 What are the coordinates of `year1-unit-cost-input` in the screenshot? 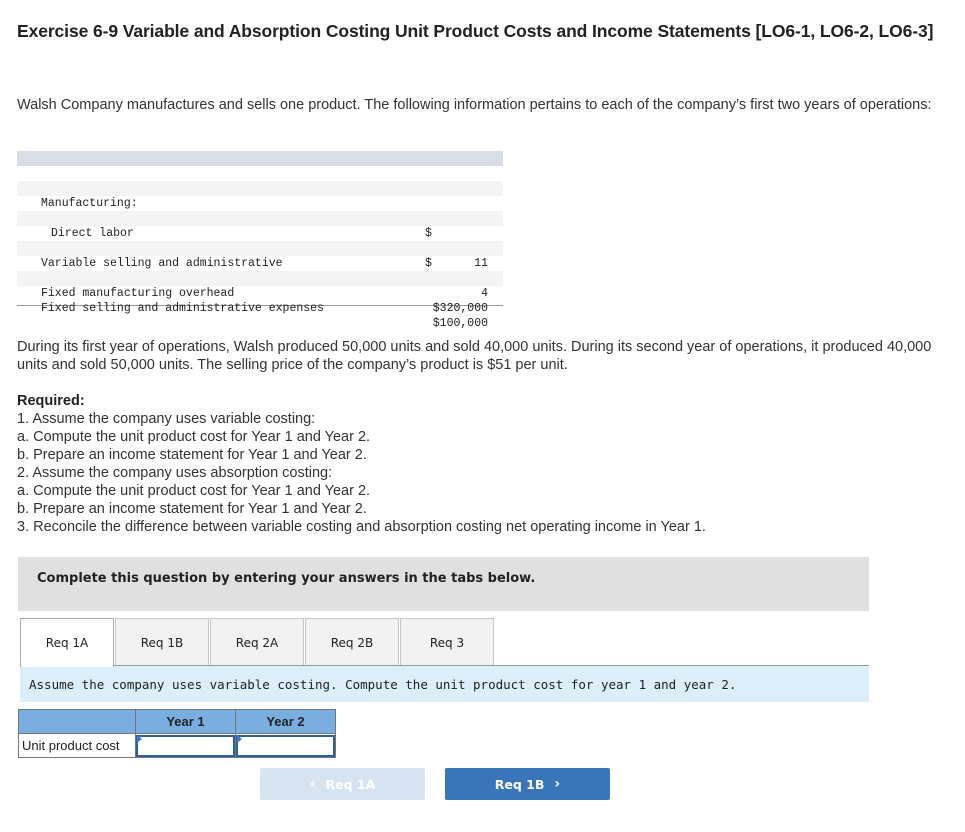 It's located at (185, 745).